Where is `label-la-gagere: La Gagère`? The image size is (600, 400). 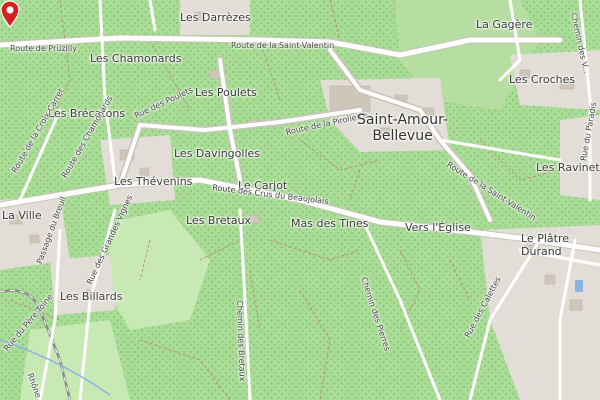 label-la-gagere: La Gagère is located at coordinates (504, 24).